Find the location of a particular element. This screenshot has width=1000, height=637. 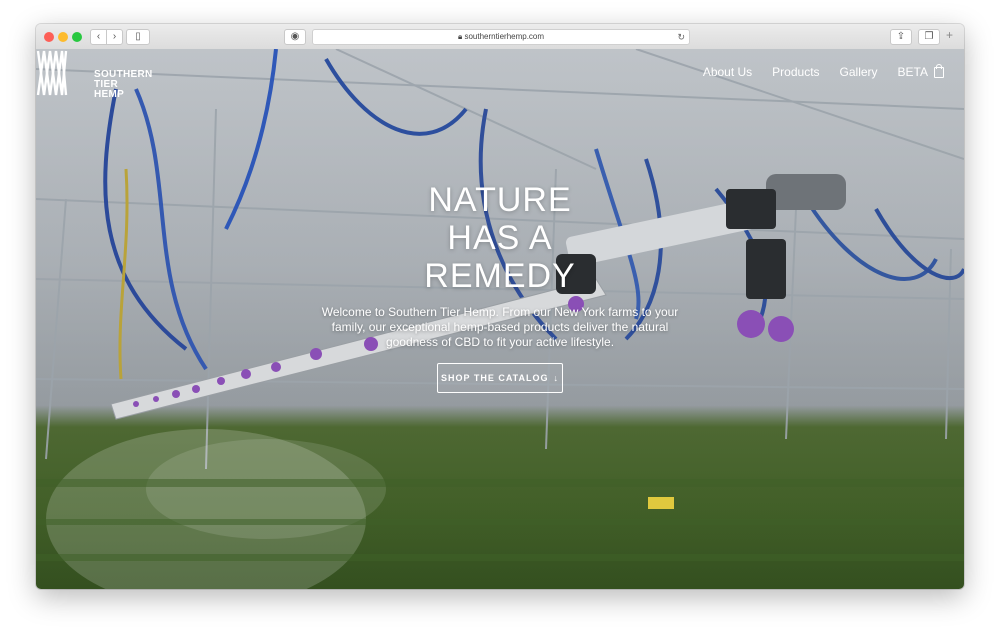

chevron-left-icon: ‹ is located at coordinates (98, 36).